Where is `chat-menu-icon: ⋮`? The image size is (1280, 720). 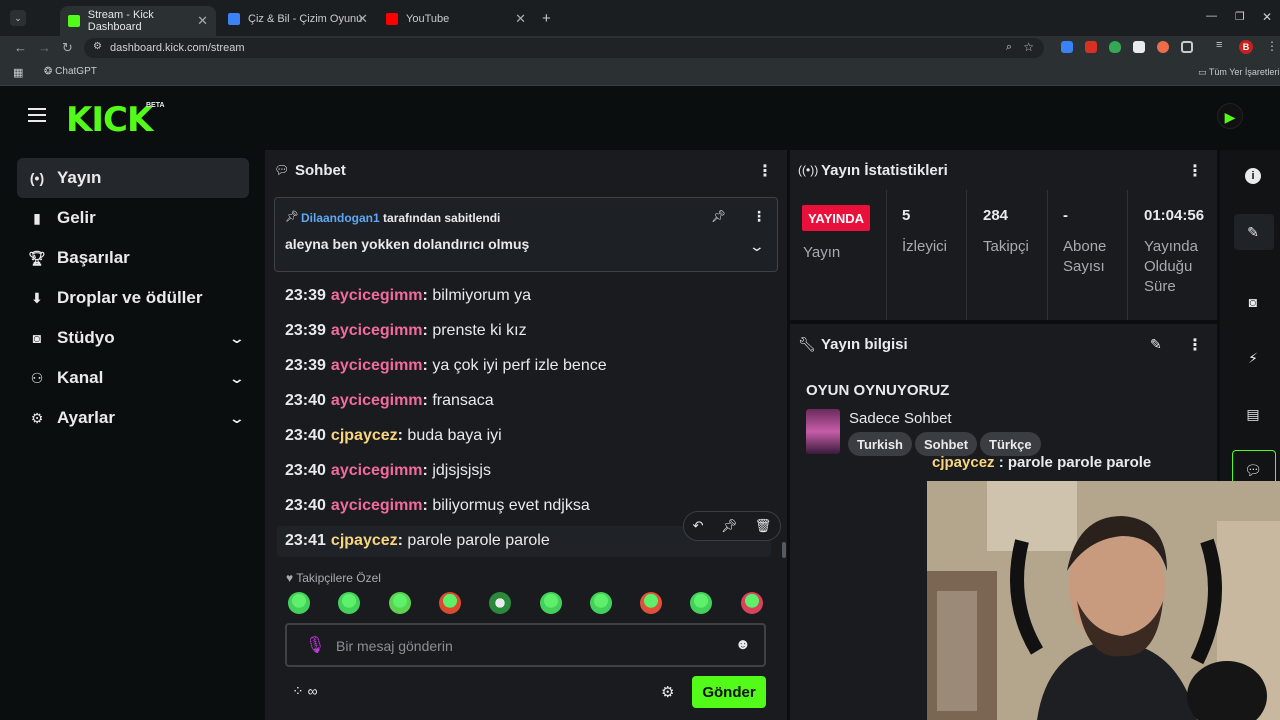 chat-menu-icon: ⋮ is located at coordinates (765, 171).